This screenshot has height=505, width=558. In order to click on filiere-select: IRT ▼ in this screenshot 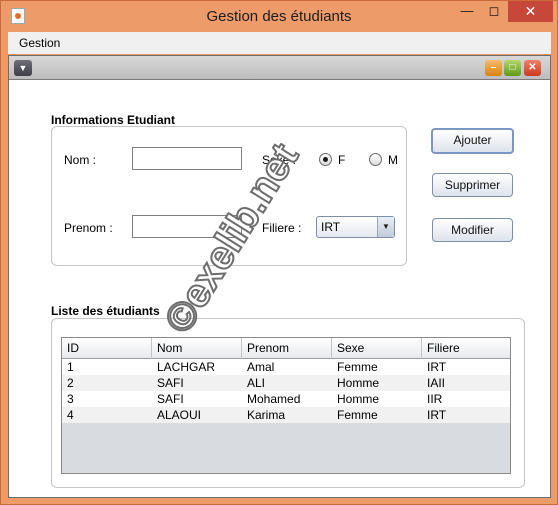, I will do `click(355, 227)`.